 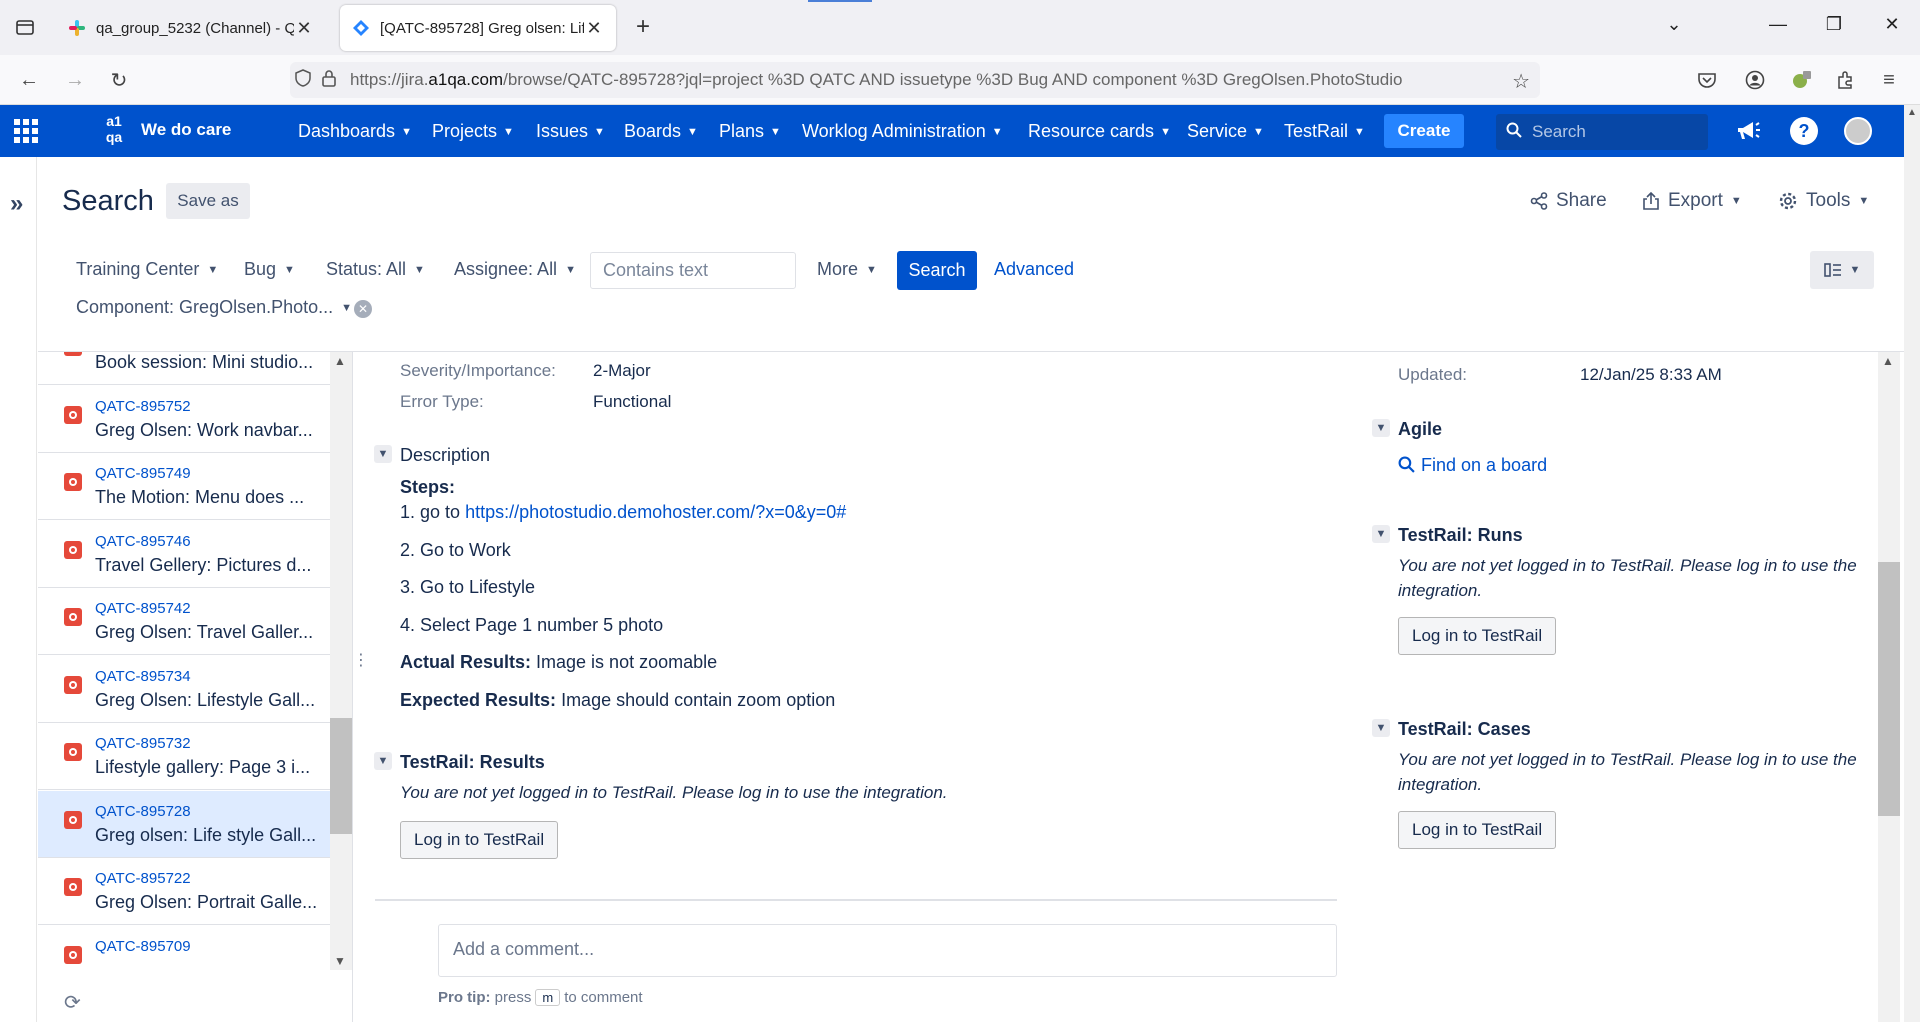 What do you see at coordinates (29, 80) in the screenshot?
I see `back-icon: ←` at bounding box center [29, 80].